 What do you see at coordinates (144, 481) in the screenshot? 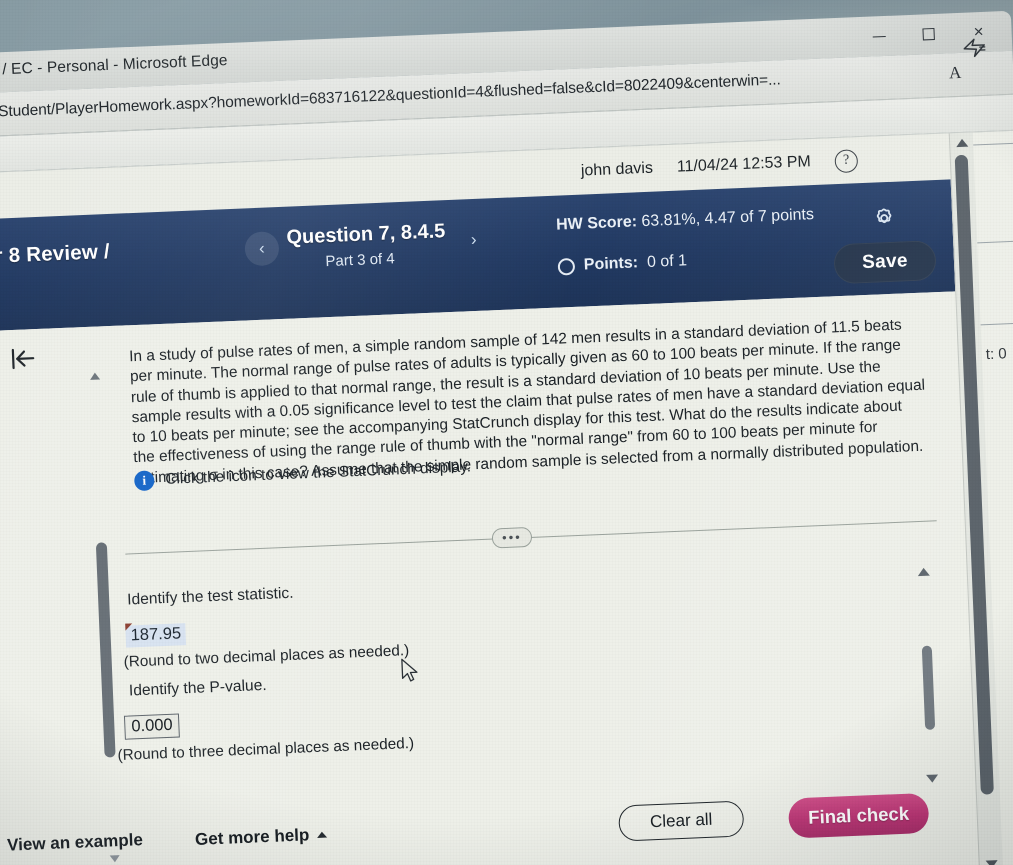
I see `info-icon: i` at bounding box center [144, 481].